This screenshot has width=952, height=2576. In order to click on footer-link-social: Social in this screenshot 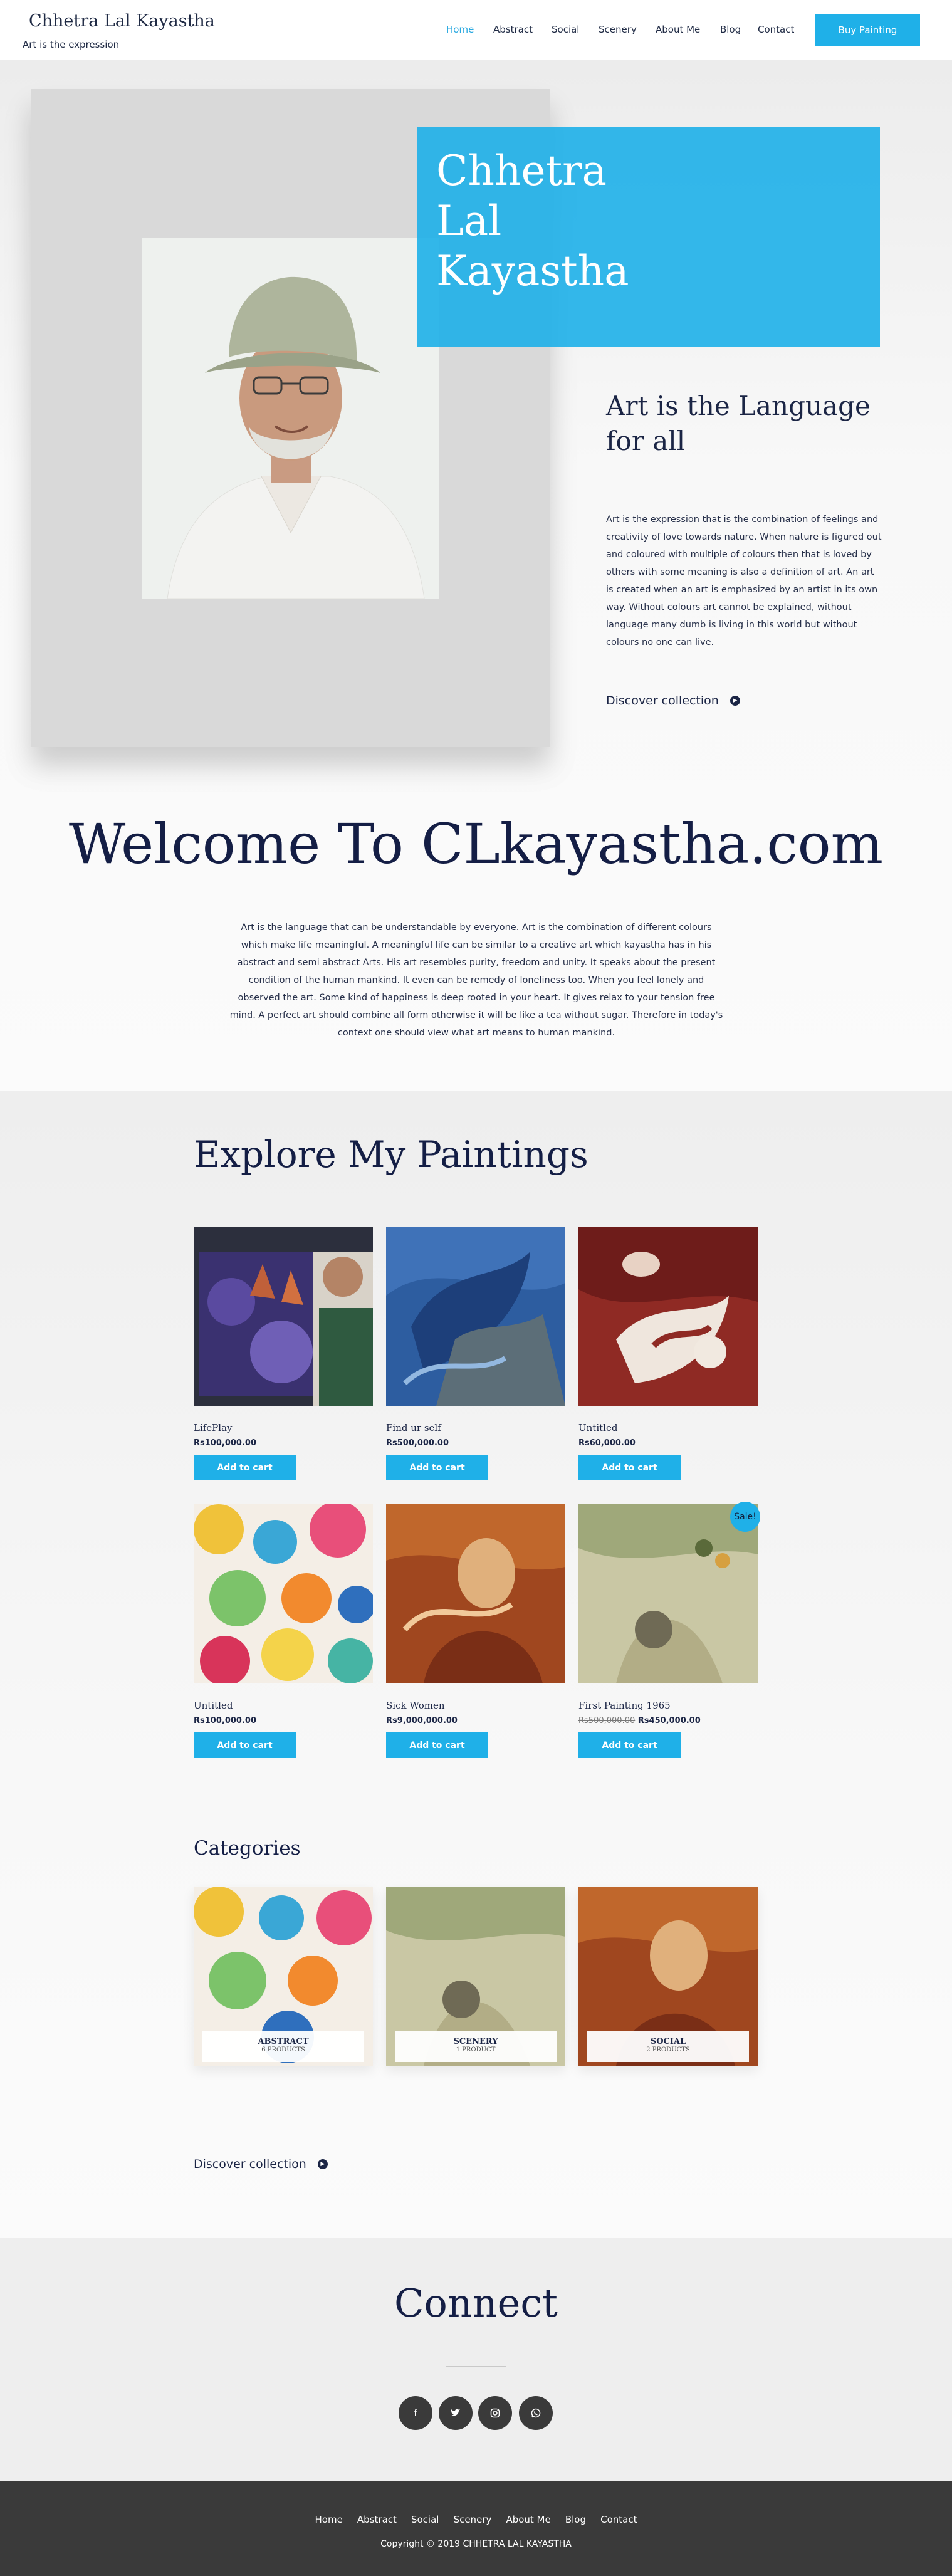, I will do `click(425, 2519)`.